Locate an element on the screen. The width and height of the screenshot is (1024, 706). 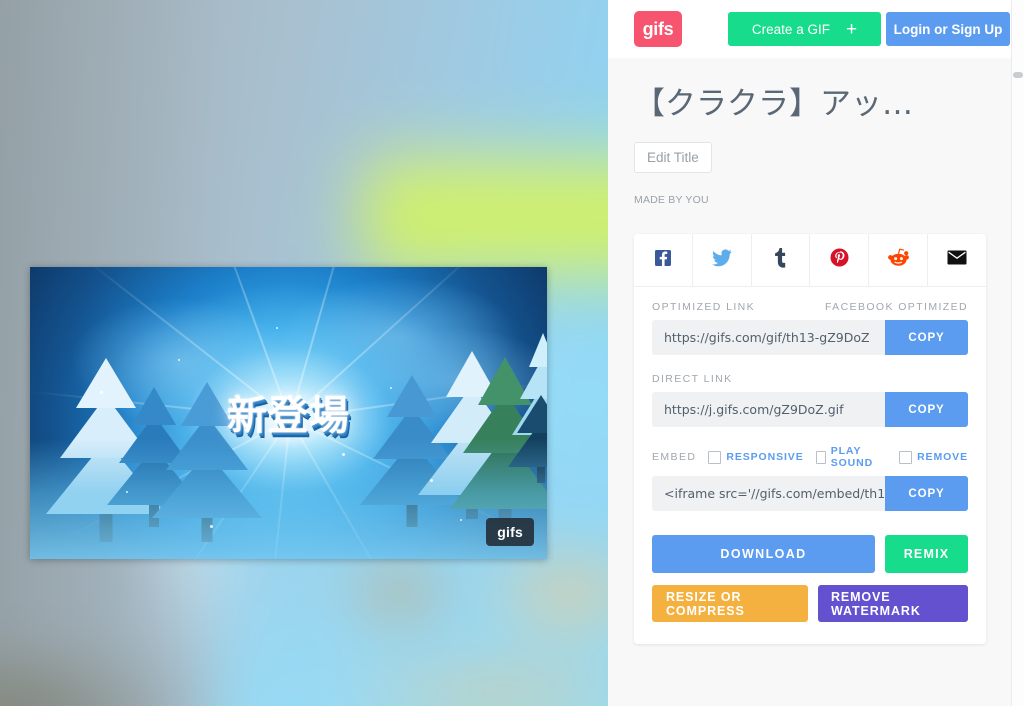
share-facebook-button is located at coordinates (663, 260).